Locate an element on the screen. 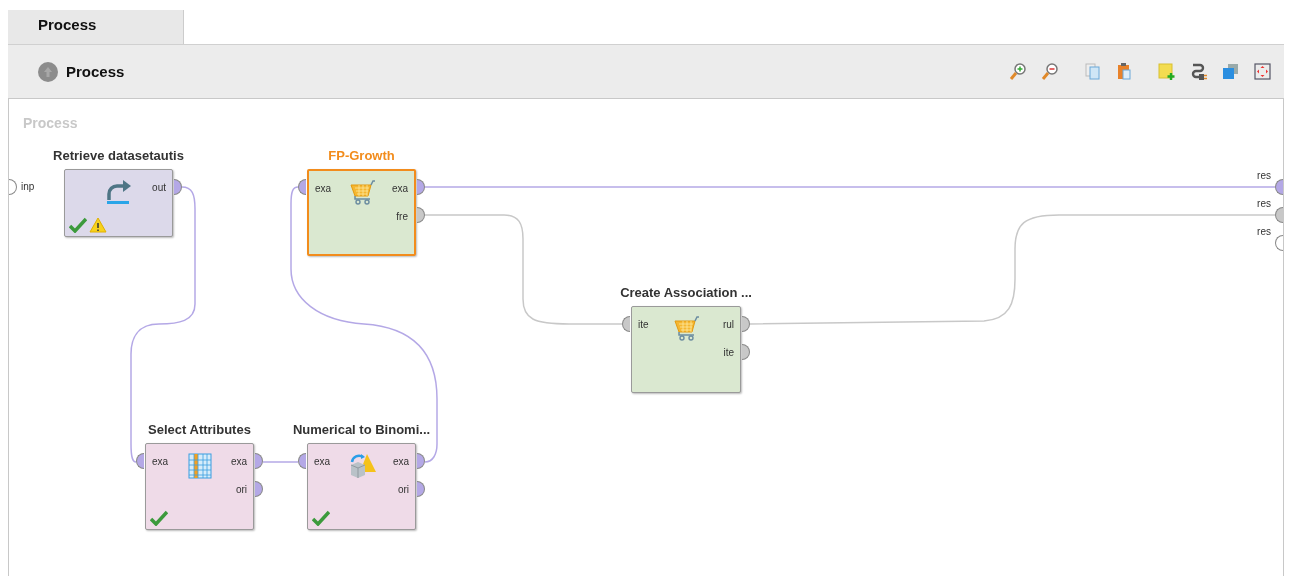 This screenshot has width=1290, height=576. process-tab: Process is located at coordinates (96, 27).